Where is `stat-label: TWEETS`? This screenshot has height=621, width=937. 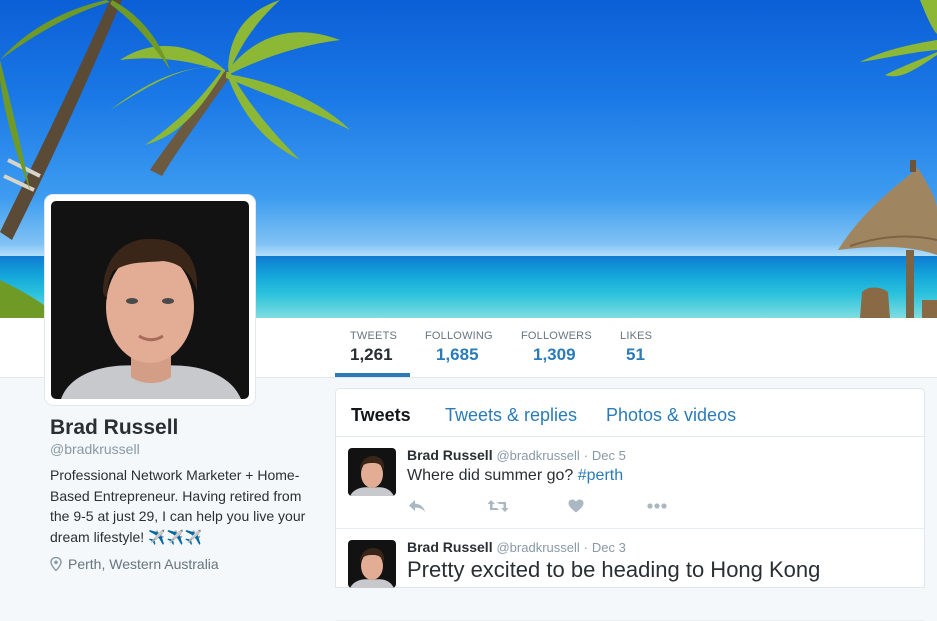 stat-label: TWEETS is located at coordinates (374, 336).